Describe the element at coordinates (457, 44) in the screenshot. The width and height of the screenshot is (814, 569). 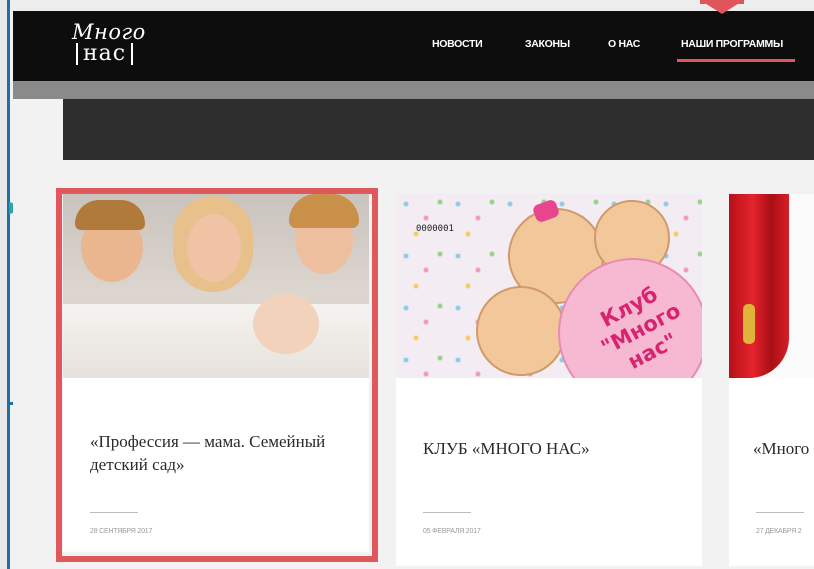
I see `nav-item-news: НОВОСТИ` at that location.